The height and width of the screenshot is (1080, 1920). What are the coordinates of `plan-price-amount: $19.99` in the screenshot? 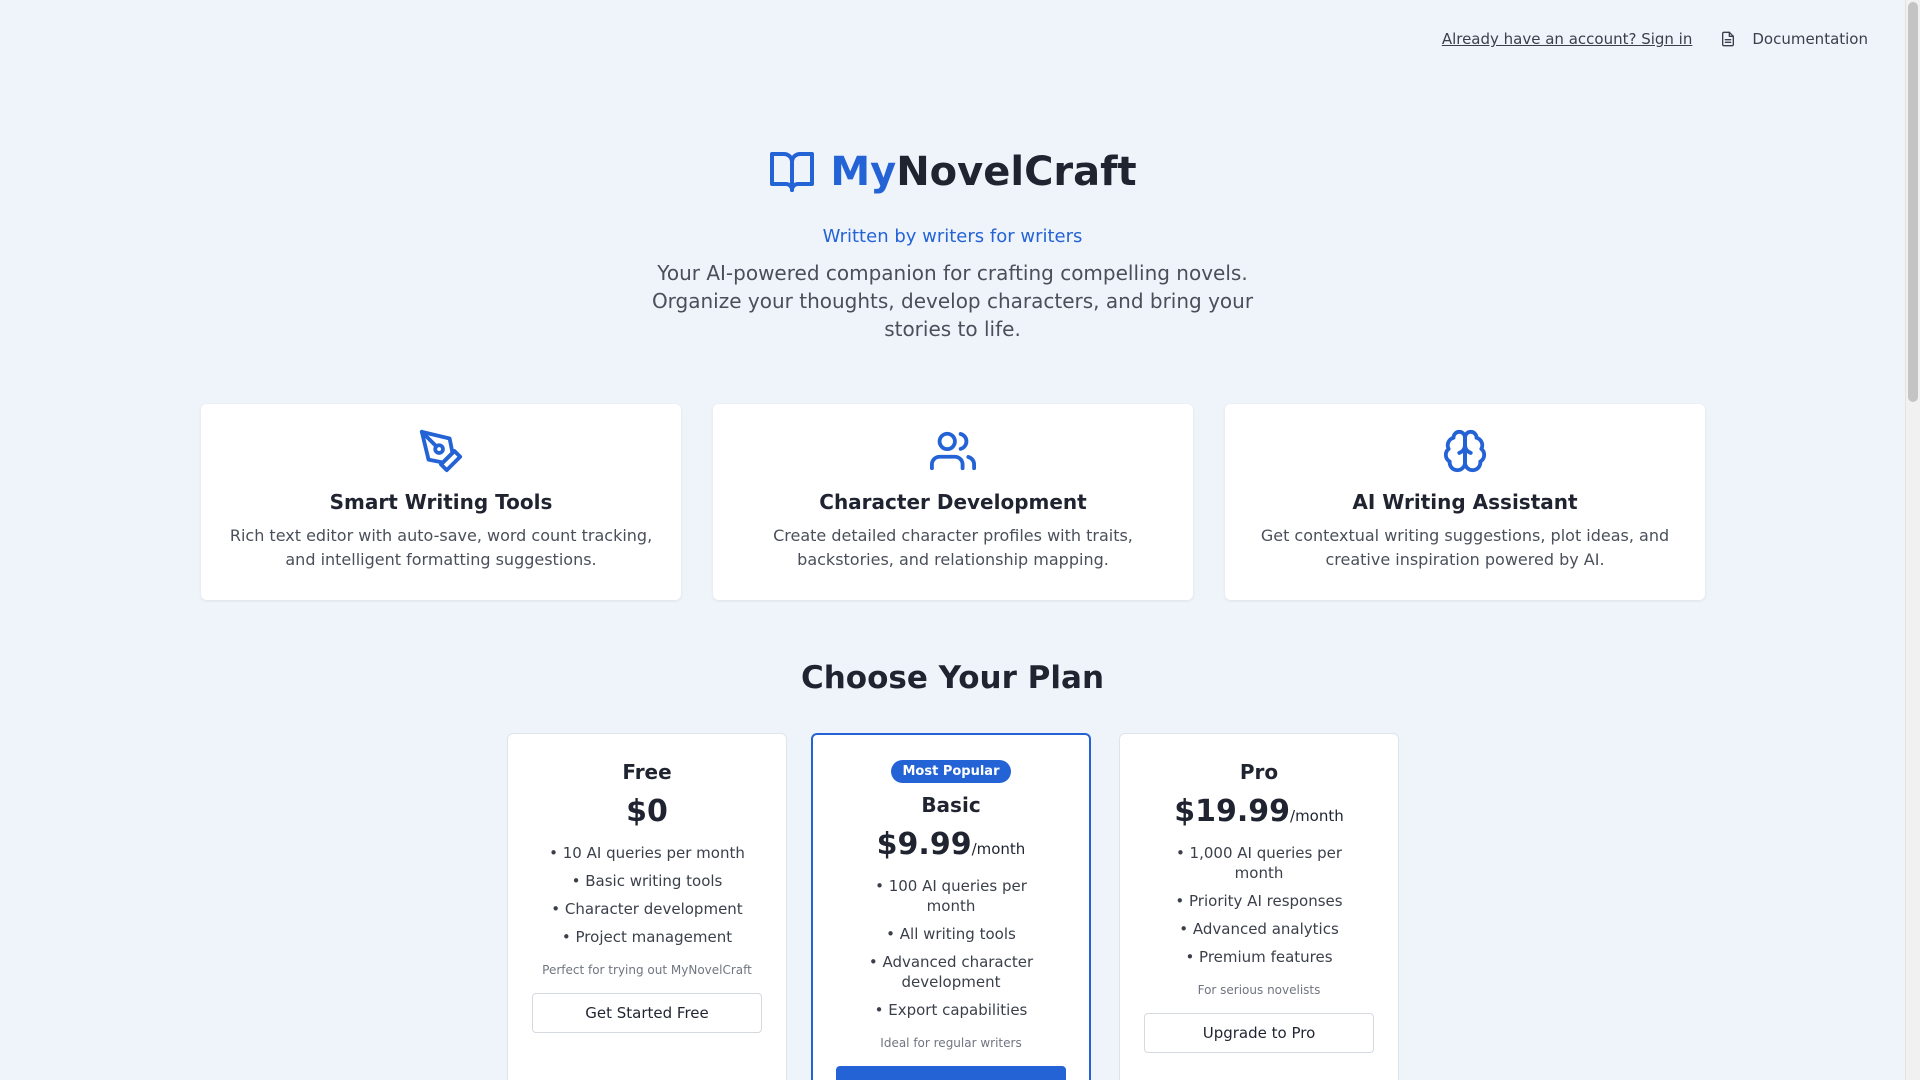 It's located at (1232, 811).